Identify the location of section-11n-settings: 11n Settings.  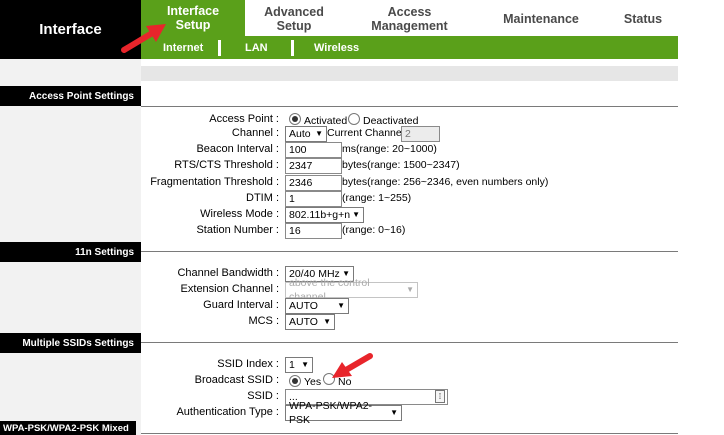
(70, 252).